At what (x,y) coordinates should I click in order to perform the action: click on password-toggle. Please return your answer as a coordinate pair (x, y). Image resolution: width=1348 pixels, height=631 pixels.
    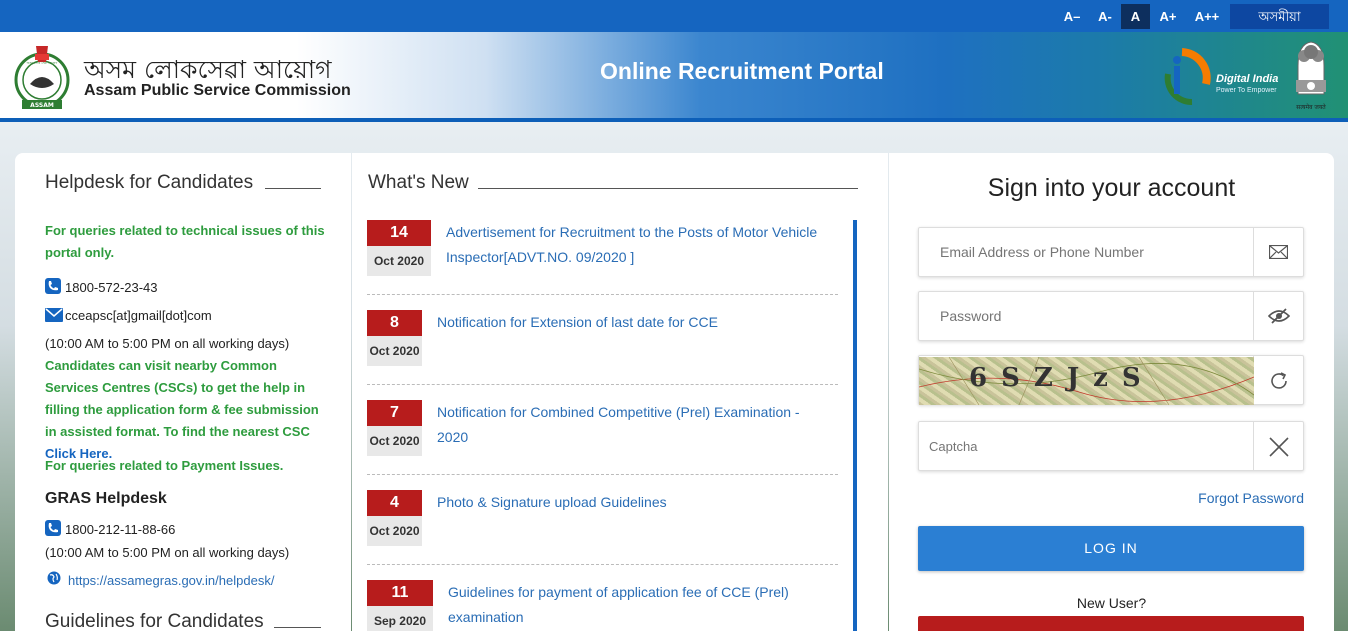
    Looking at the image, I should click on (1278, 316).